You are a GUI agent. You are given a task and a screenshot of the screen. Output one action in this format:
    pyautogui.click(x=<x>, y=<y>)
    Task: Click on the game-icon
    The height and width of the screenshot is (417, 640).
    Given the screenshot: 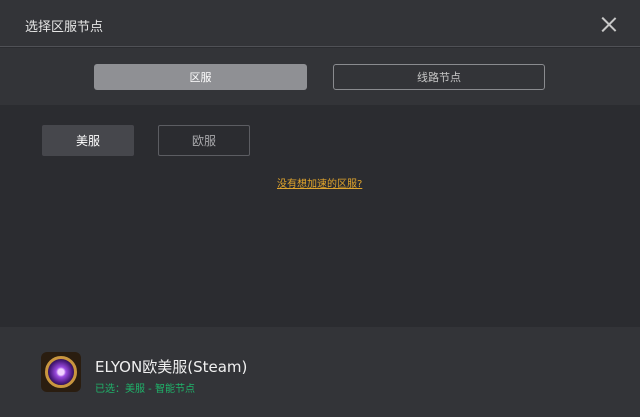 What is the action you would take?
    pyautogui.click(x=61, y=372)
    